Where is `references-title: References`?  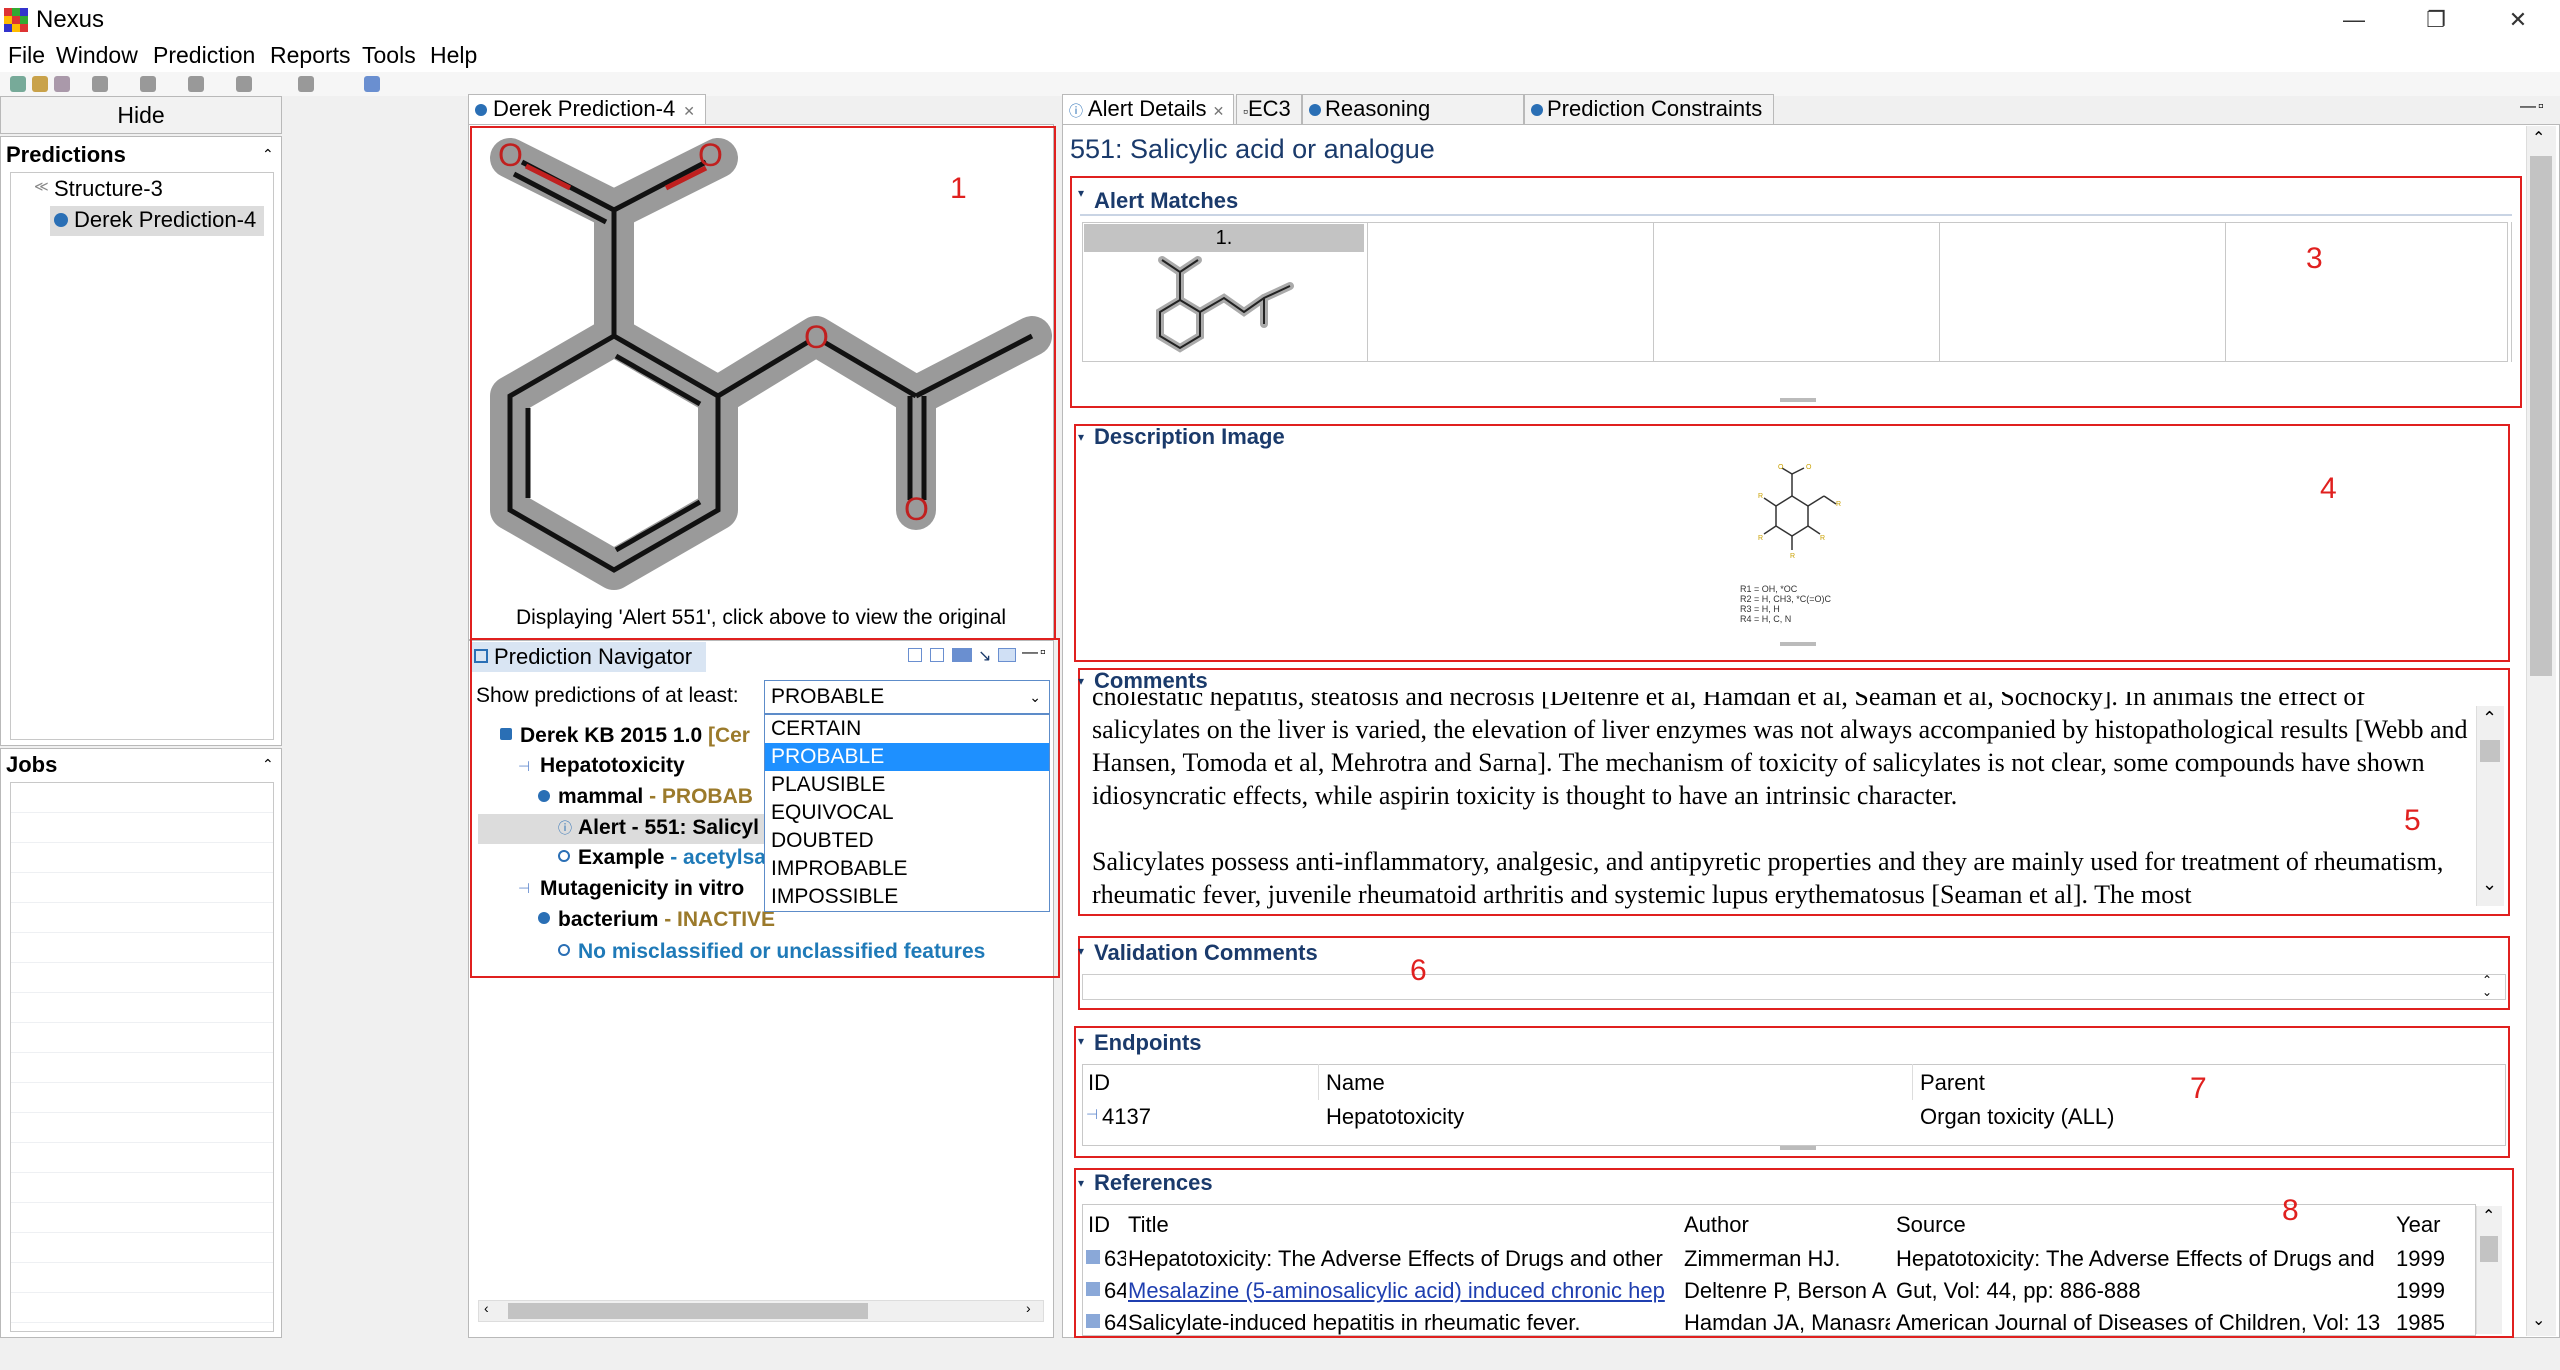
references-title: References is located at coordinates (1153, 1183).